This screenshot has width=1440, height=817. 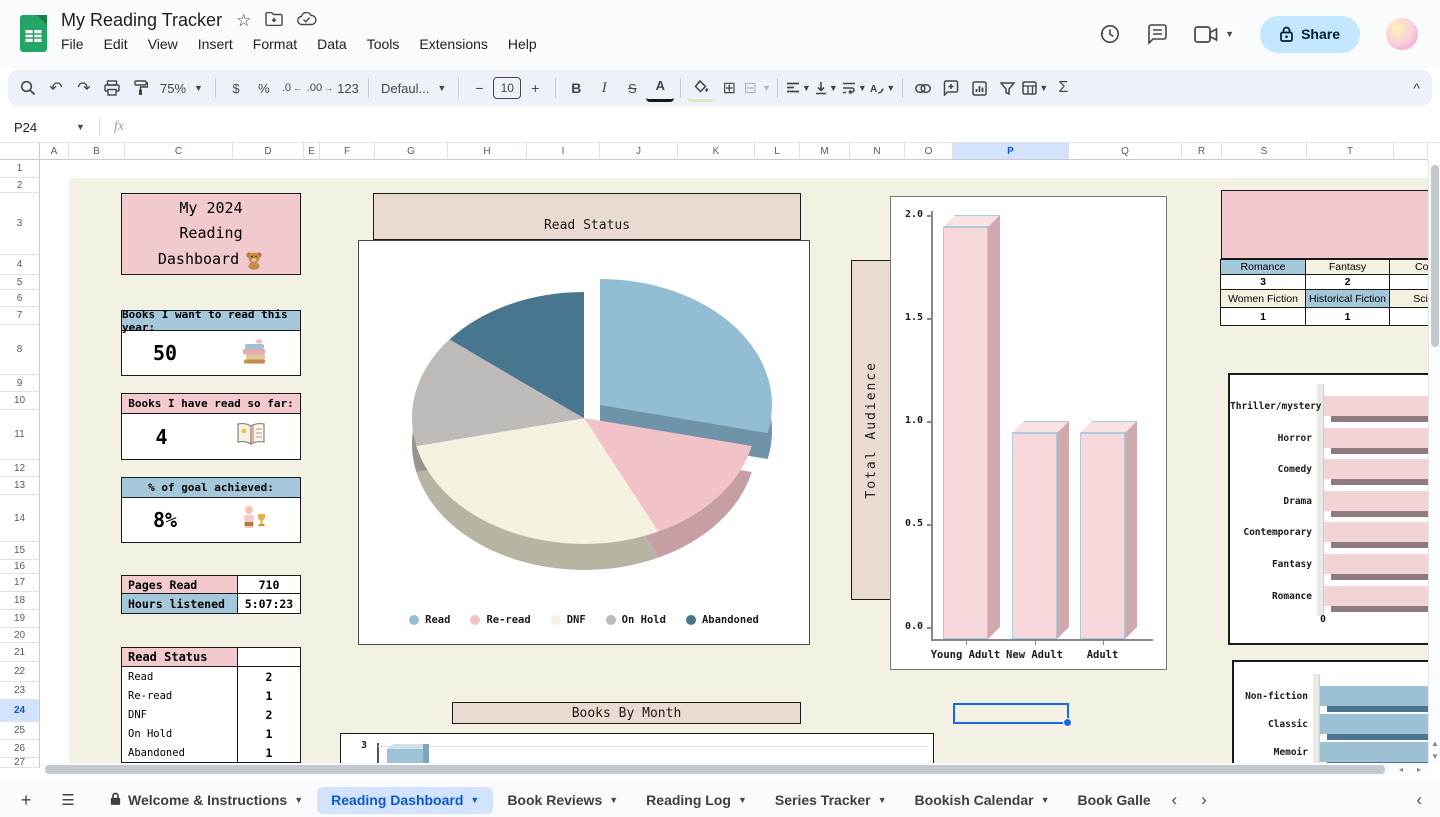 I want to click on comments-icon, so click(x=1157, y=34).